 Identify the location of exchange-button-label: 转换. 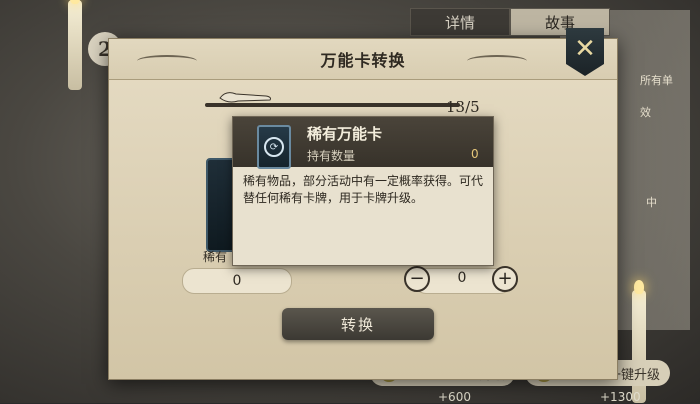
(357, 324).